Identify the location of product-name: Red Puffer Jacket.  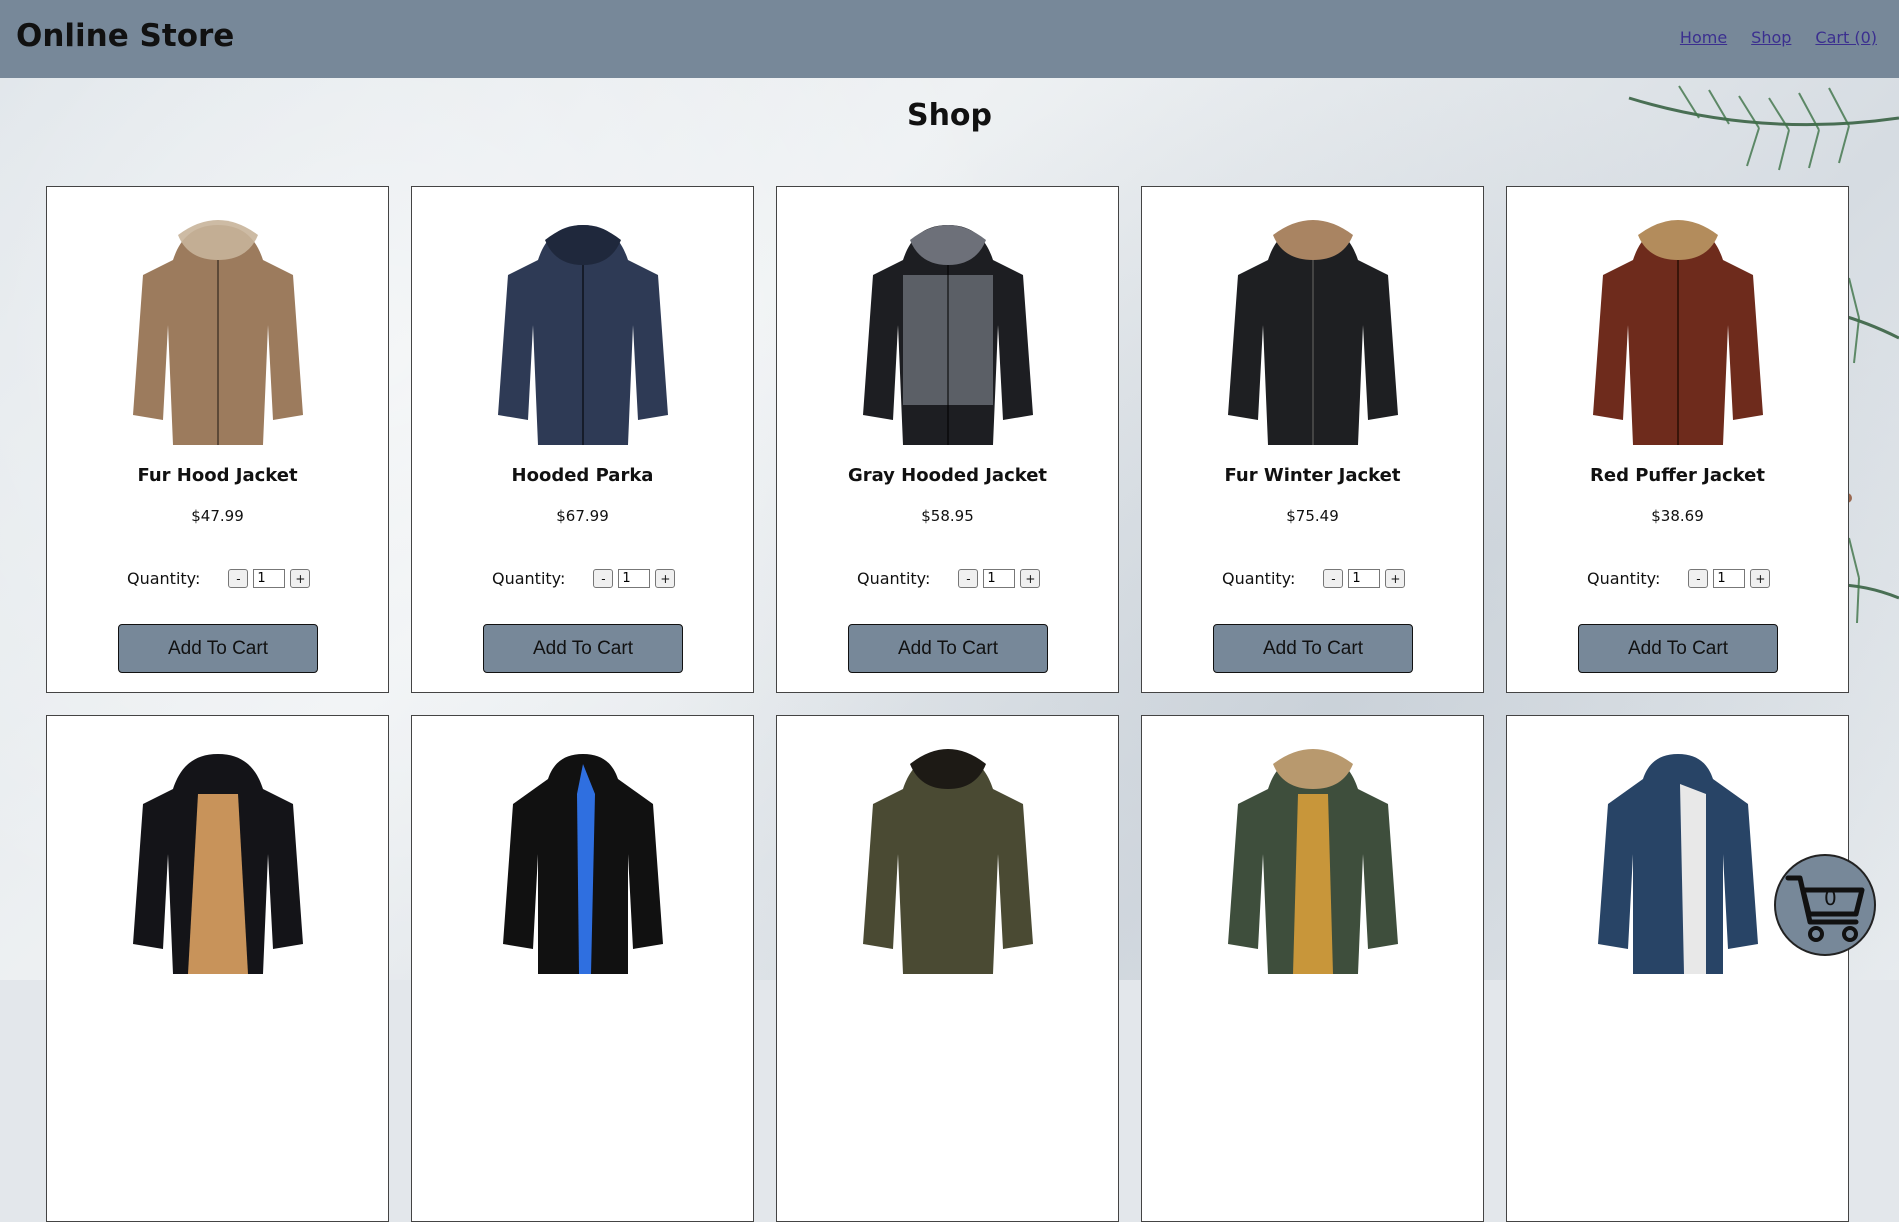
(1677, 475).